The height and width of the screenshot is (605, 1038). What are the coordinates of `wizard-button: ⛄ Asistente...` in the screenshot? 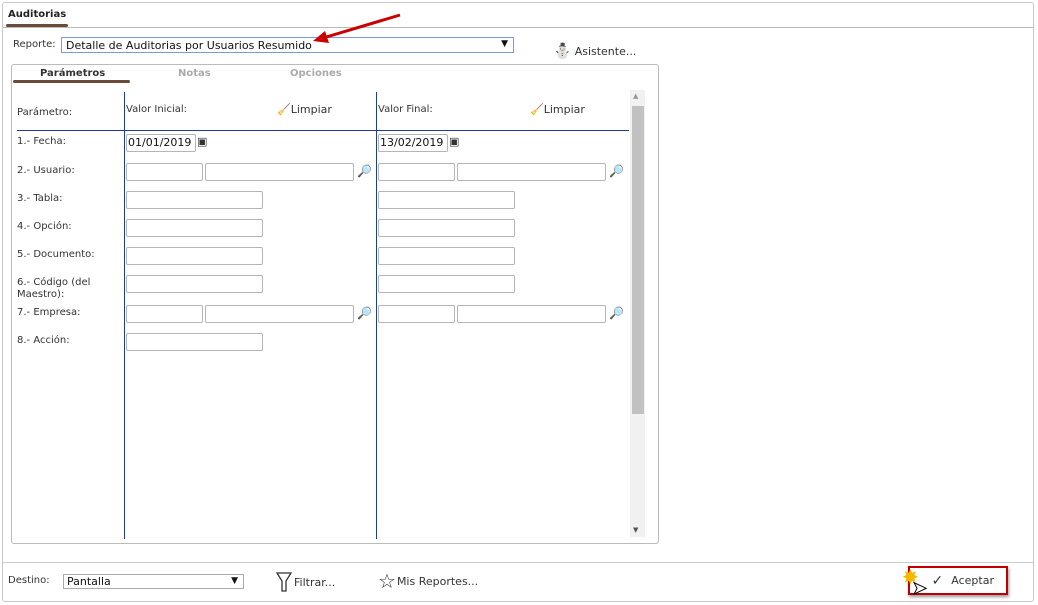 It's located at (594, 51).